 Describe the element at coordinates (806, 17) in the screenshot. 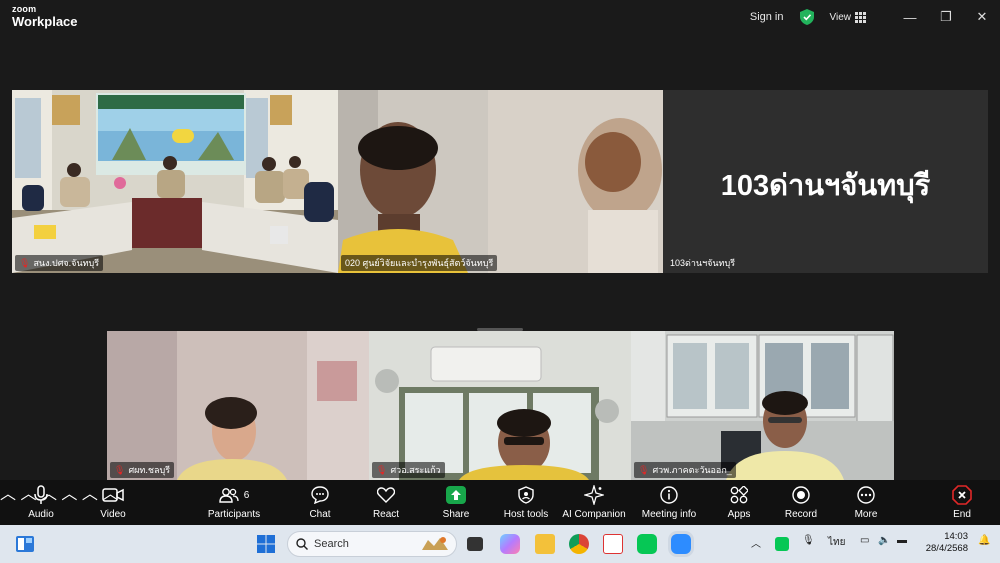

I see `security-shield-icon` at that location.